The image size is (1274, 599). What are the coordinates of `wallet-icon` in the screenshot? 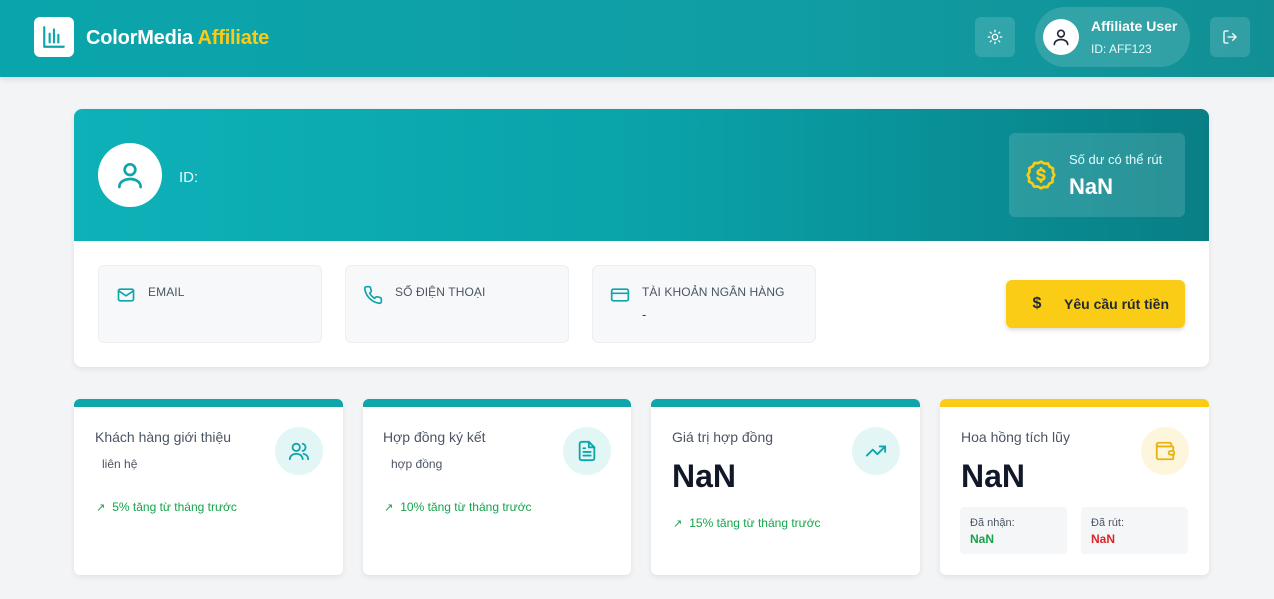 It's located at (1165, 451).